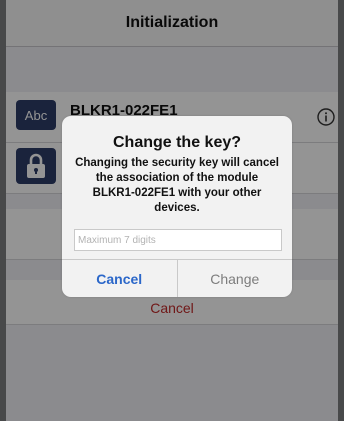 Image resolution: width=344 pixels, height=421 pixels. What do you see at coordinates (177, 142) in the screenshot?
I see `alert-title: Change the key?` at bounding box center [177, 142].